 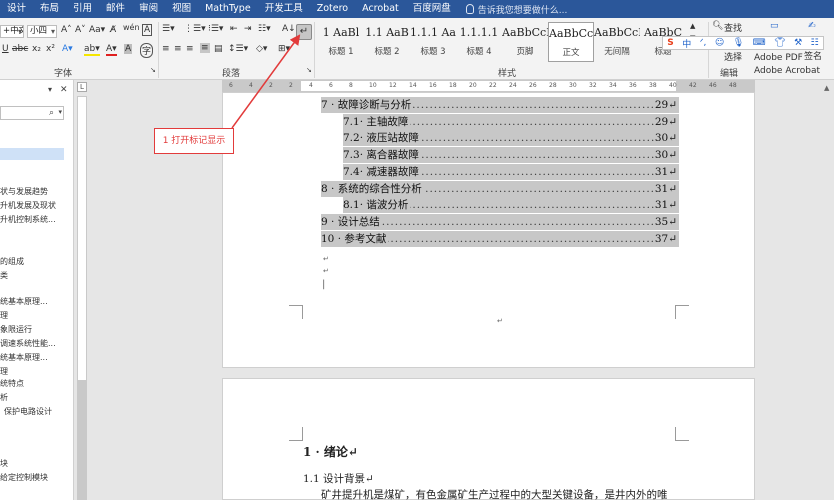 I want to click on nav-heading-item: 象限运行, so click(x=16, y=329).